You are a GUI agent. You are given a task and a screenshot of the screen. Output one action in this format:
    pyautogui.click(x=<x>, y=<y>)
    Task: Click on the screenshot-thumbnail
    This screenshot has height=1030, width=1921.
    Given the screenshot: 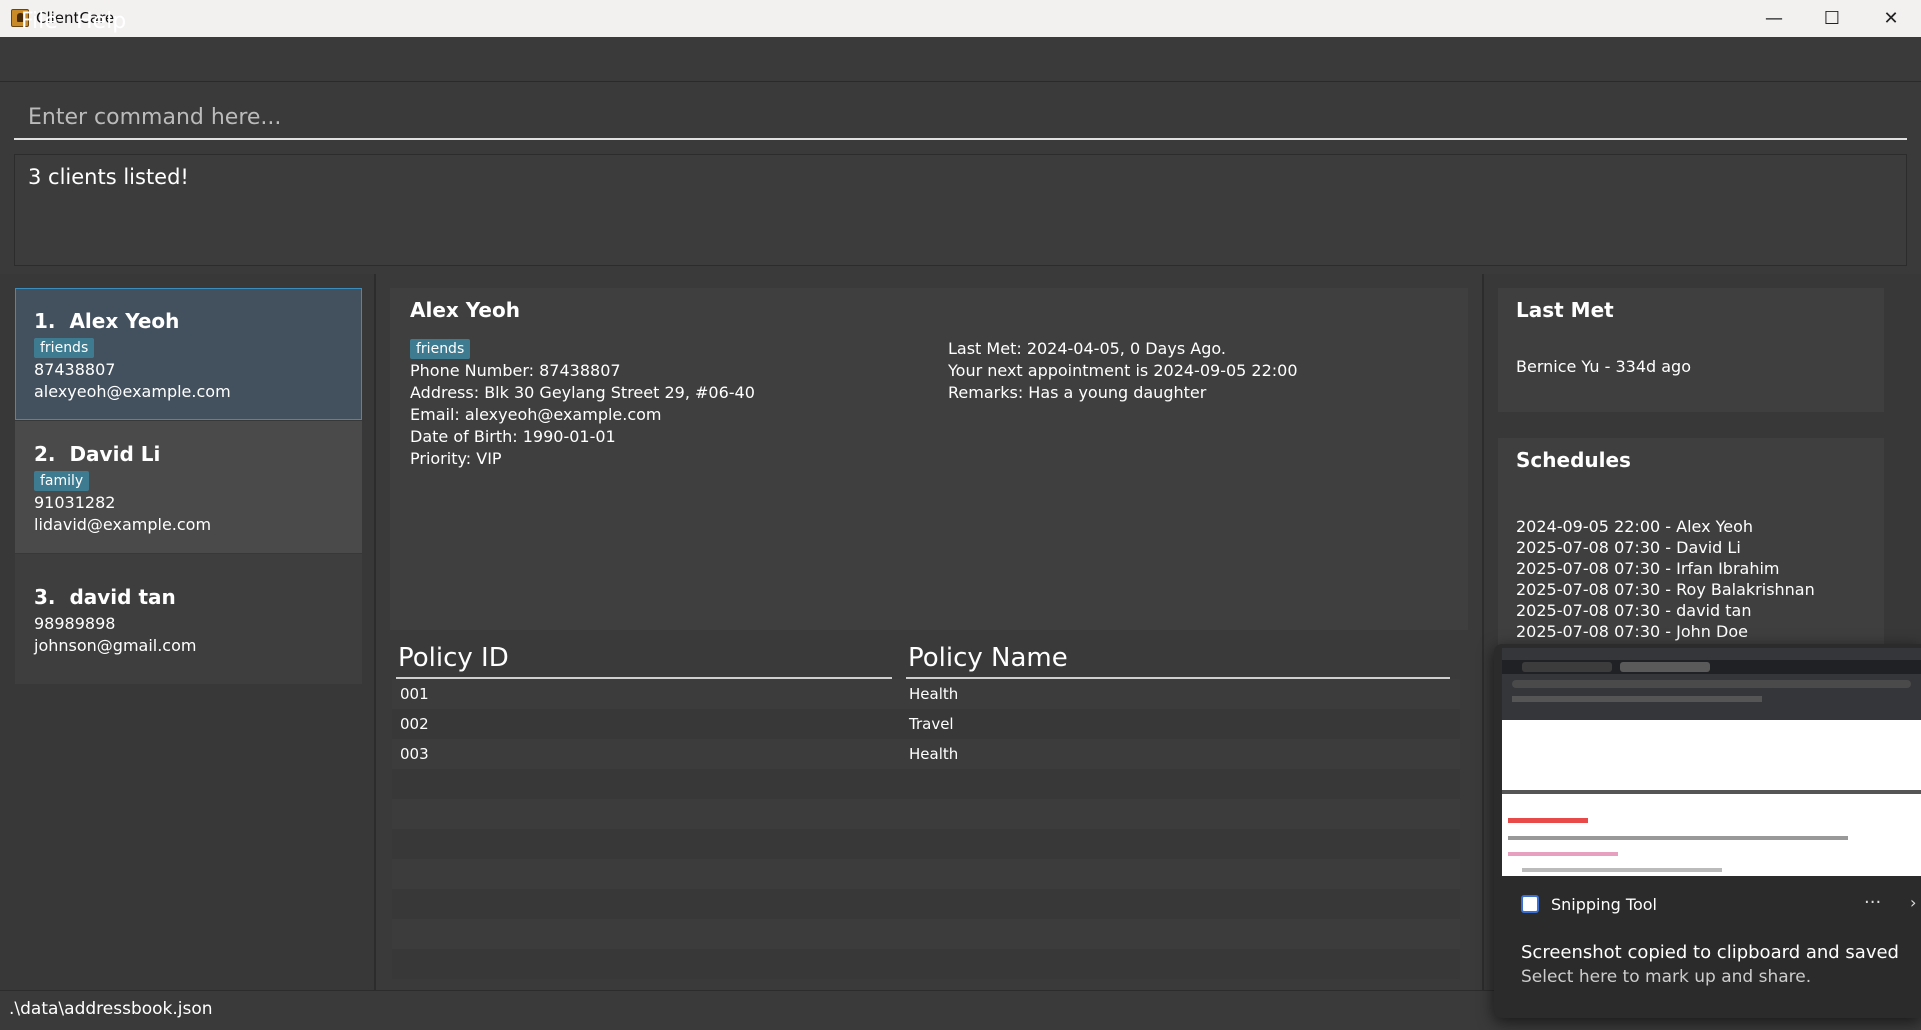 What is the action you would take?
    pyautogui.click(x=1711, y=762)
    